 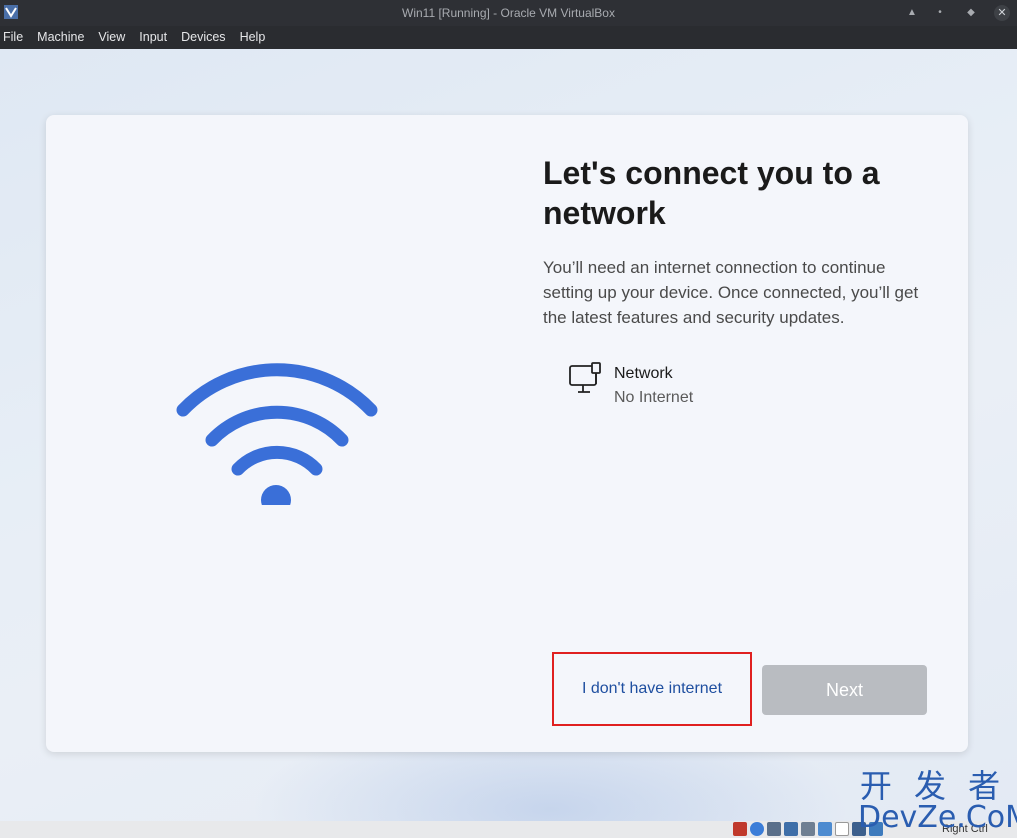 What do you see at coordinates (791, 829) in the screenshot?
I see `network-icon` at bounding box center [791, 829].